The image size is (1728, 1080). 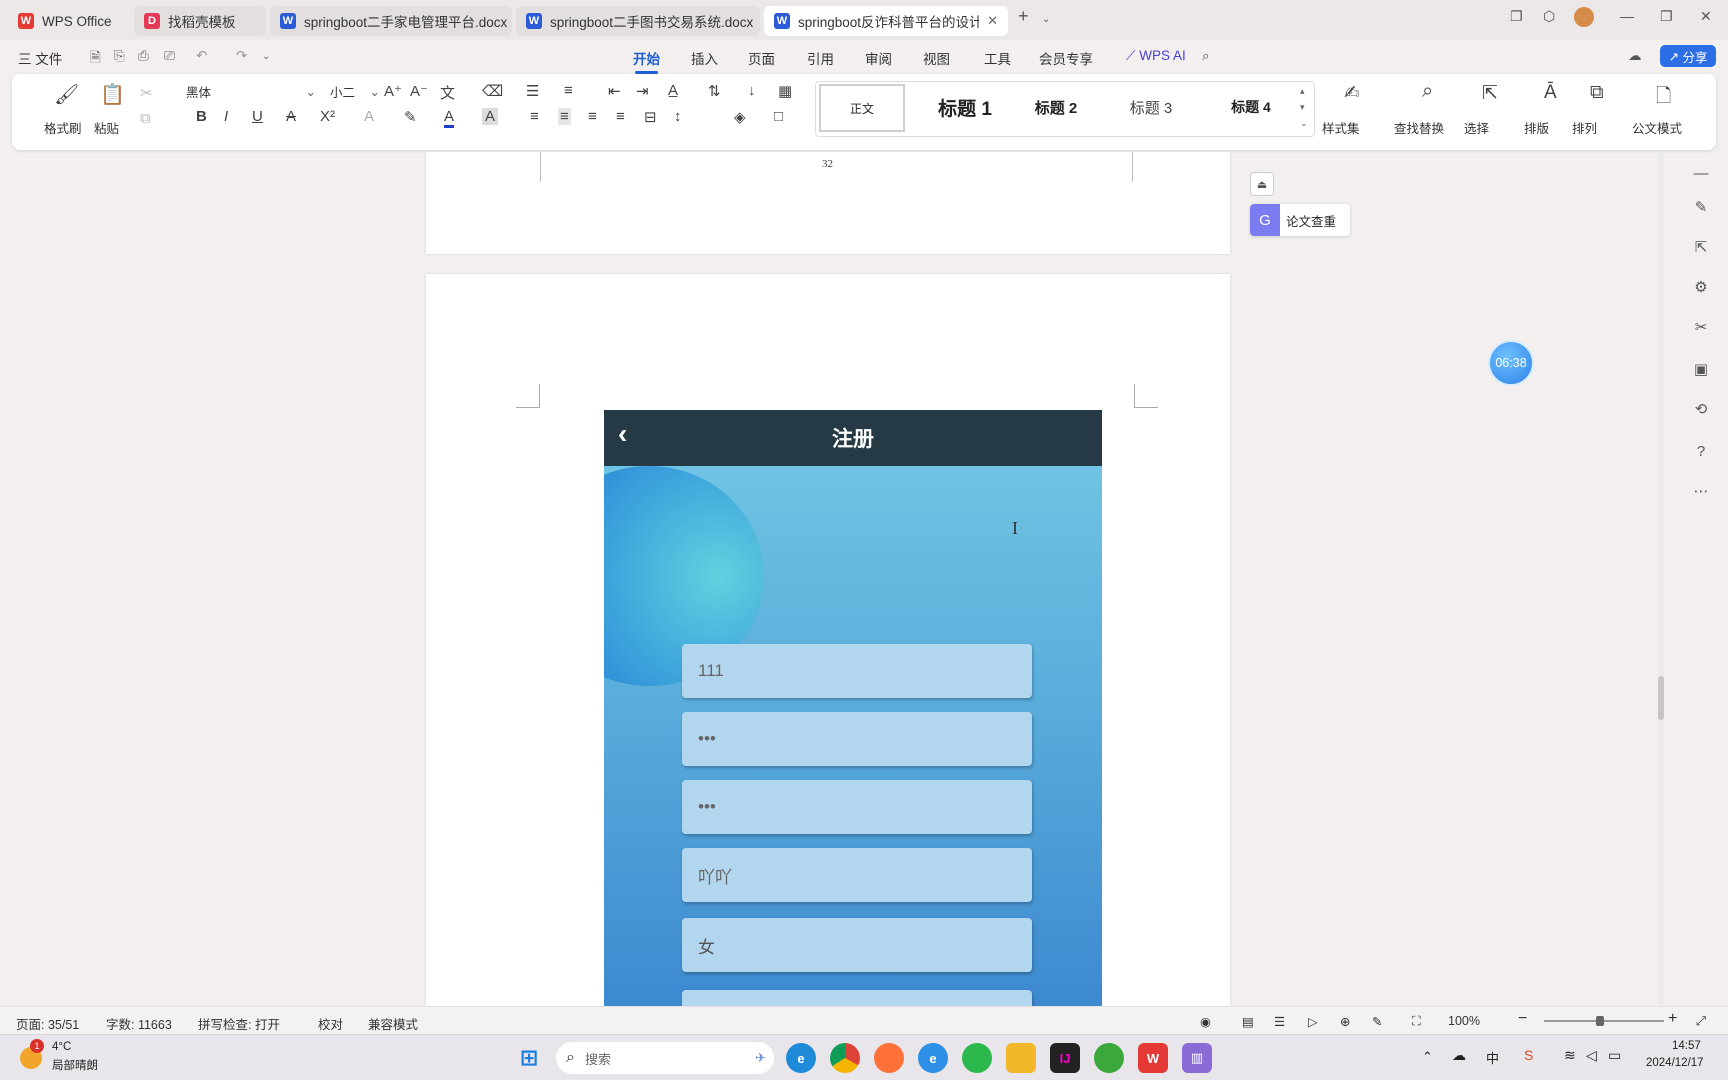 What do you see at coordinates (1701, 327) in the screenshot?
I see `tools-icon: ✂` at bounding box center [1701, 327].